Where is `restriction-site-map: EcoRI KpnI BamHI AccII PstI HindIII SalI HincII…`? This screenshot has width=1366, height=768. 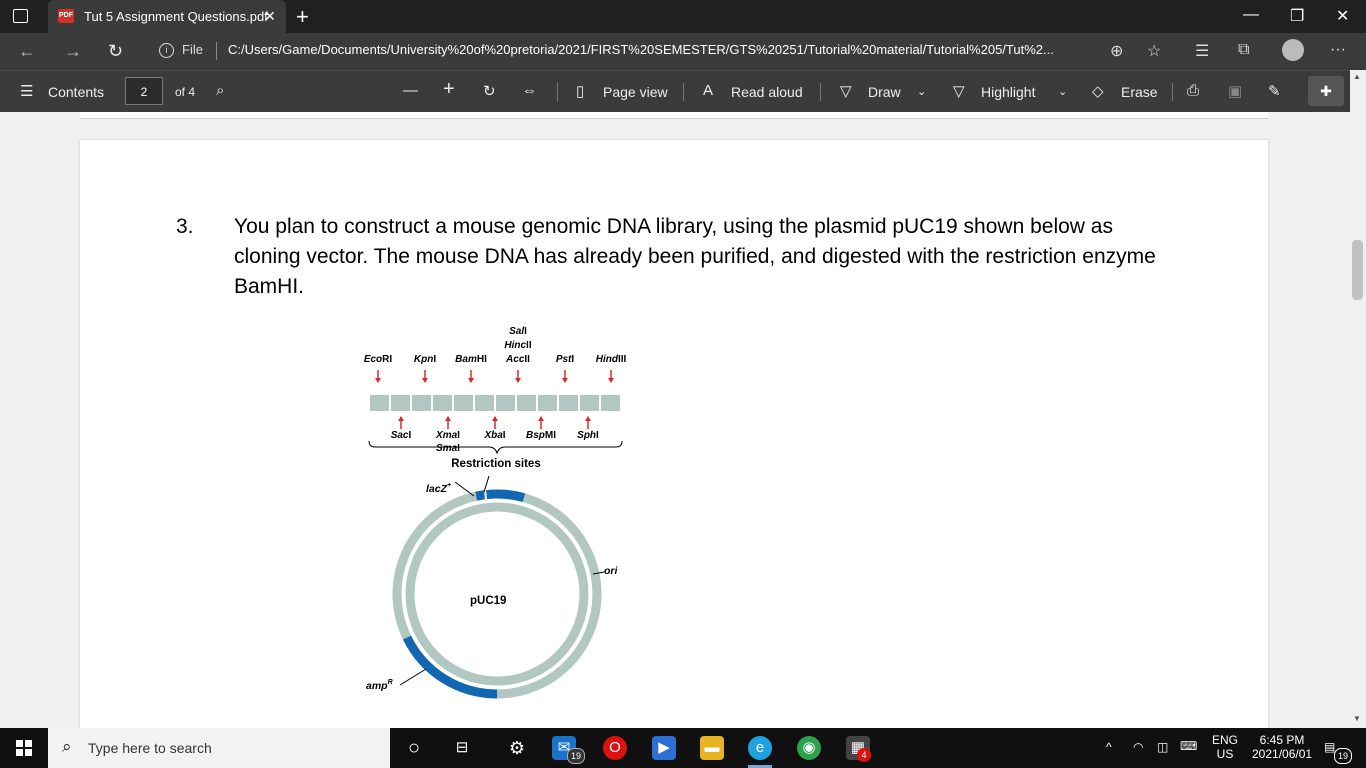
restriction-site-map: EcoRI KpnI BamHI AccII PstI HindIII SalI HincII… is located at coordinates (495, 390).